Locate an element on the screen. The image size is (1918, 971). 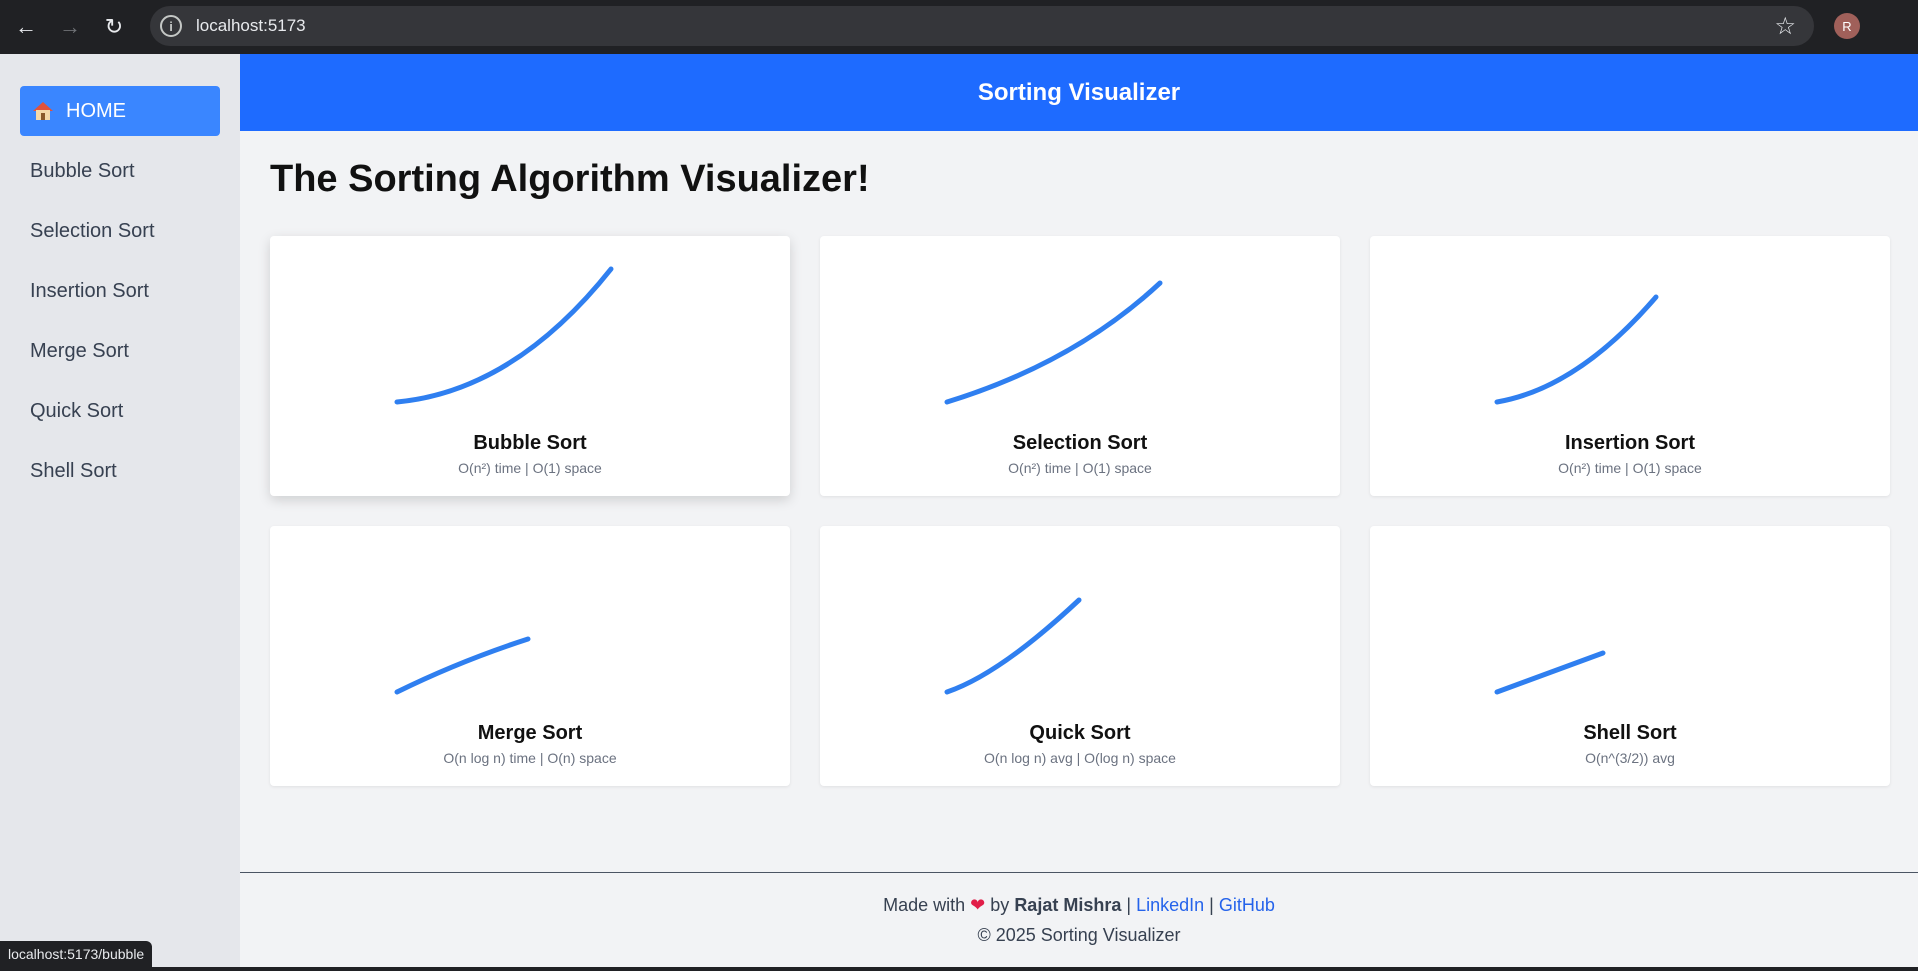
page-title: The Sorting Algorithm Visualizer! is located at coordinates (570, 179).